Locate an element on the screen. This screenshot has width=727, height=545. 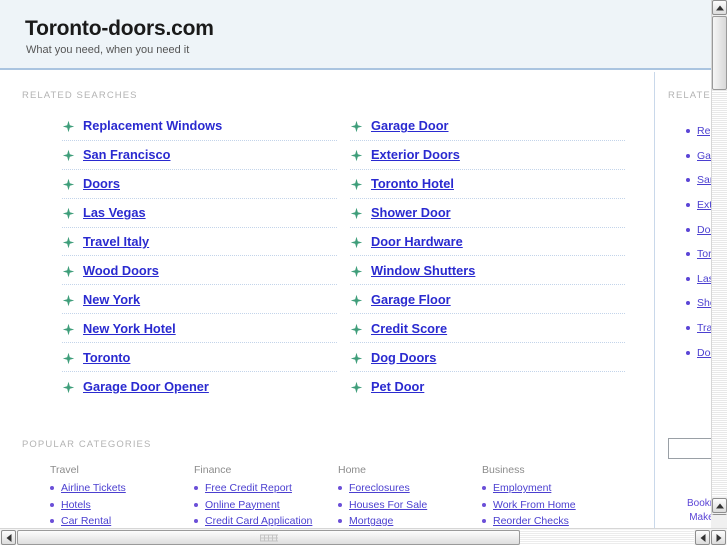
related-search-link: New York Hotel is located at coordinates (129, 328).